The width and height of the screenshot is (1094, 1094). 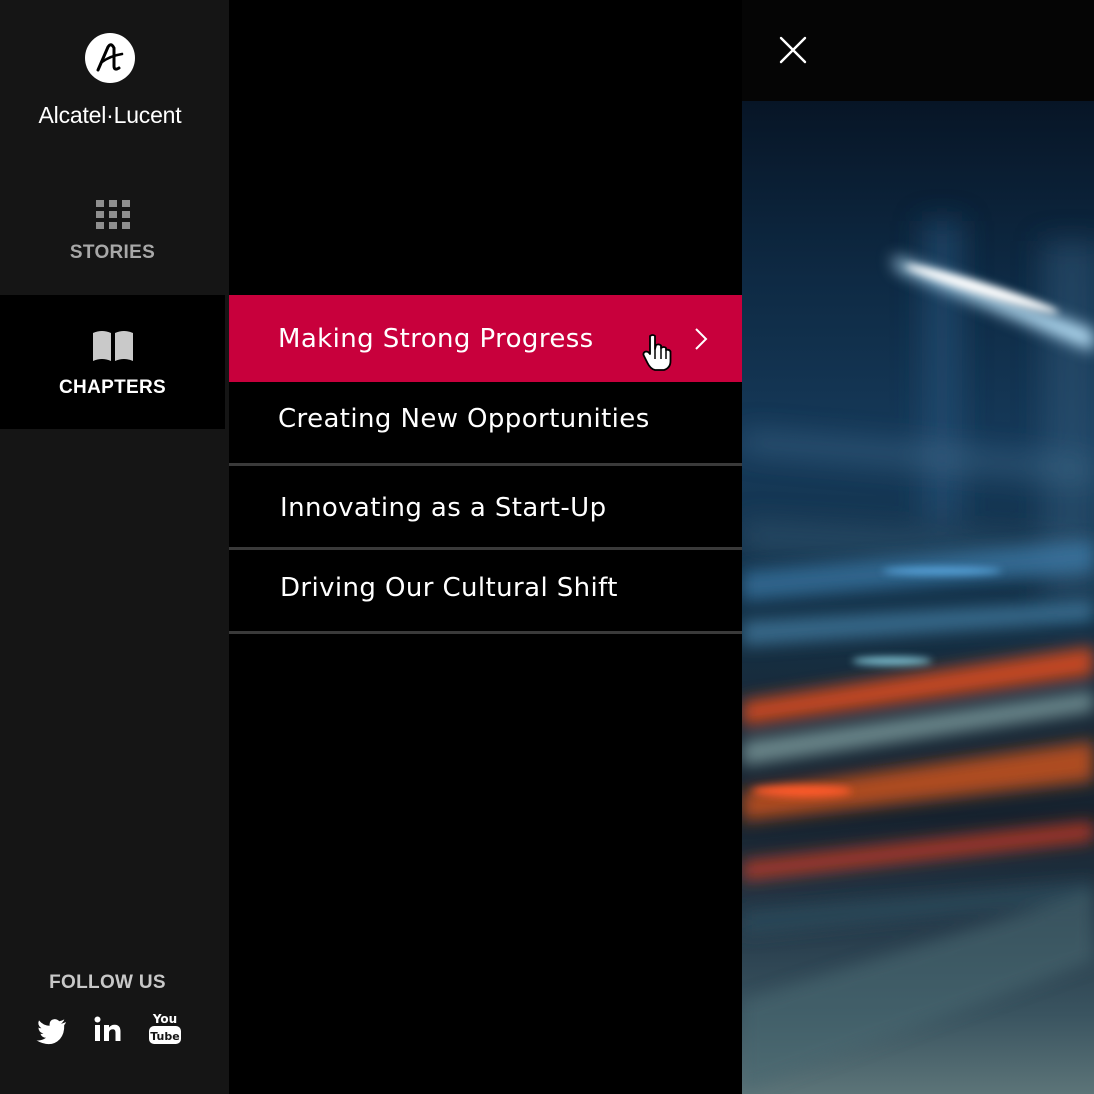 What do you see at coordinates (449, 588) in the screenshot?
I see `chapter-label: Driving Our Cultural Shift` at bounding box center [449, 588].